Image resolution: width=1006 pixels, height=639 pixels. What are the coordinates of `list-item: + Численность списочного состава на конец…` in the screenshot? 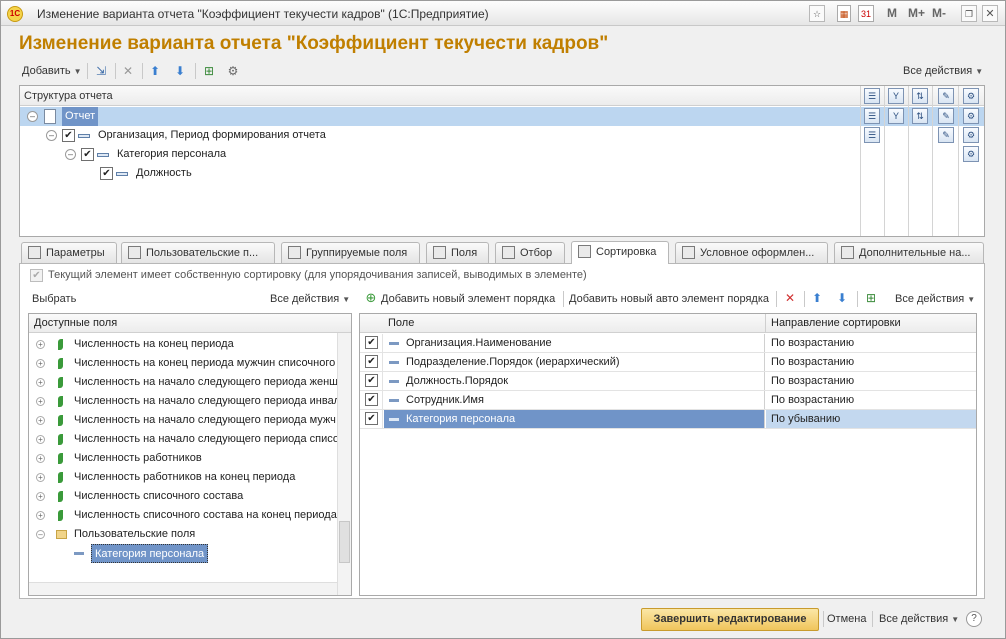 It's located at (183, 515).